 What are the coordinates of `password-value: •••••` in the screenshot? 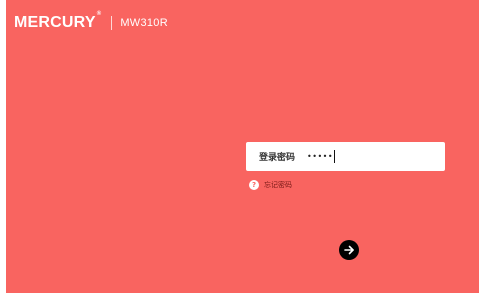 It's located at (320, 156).